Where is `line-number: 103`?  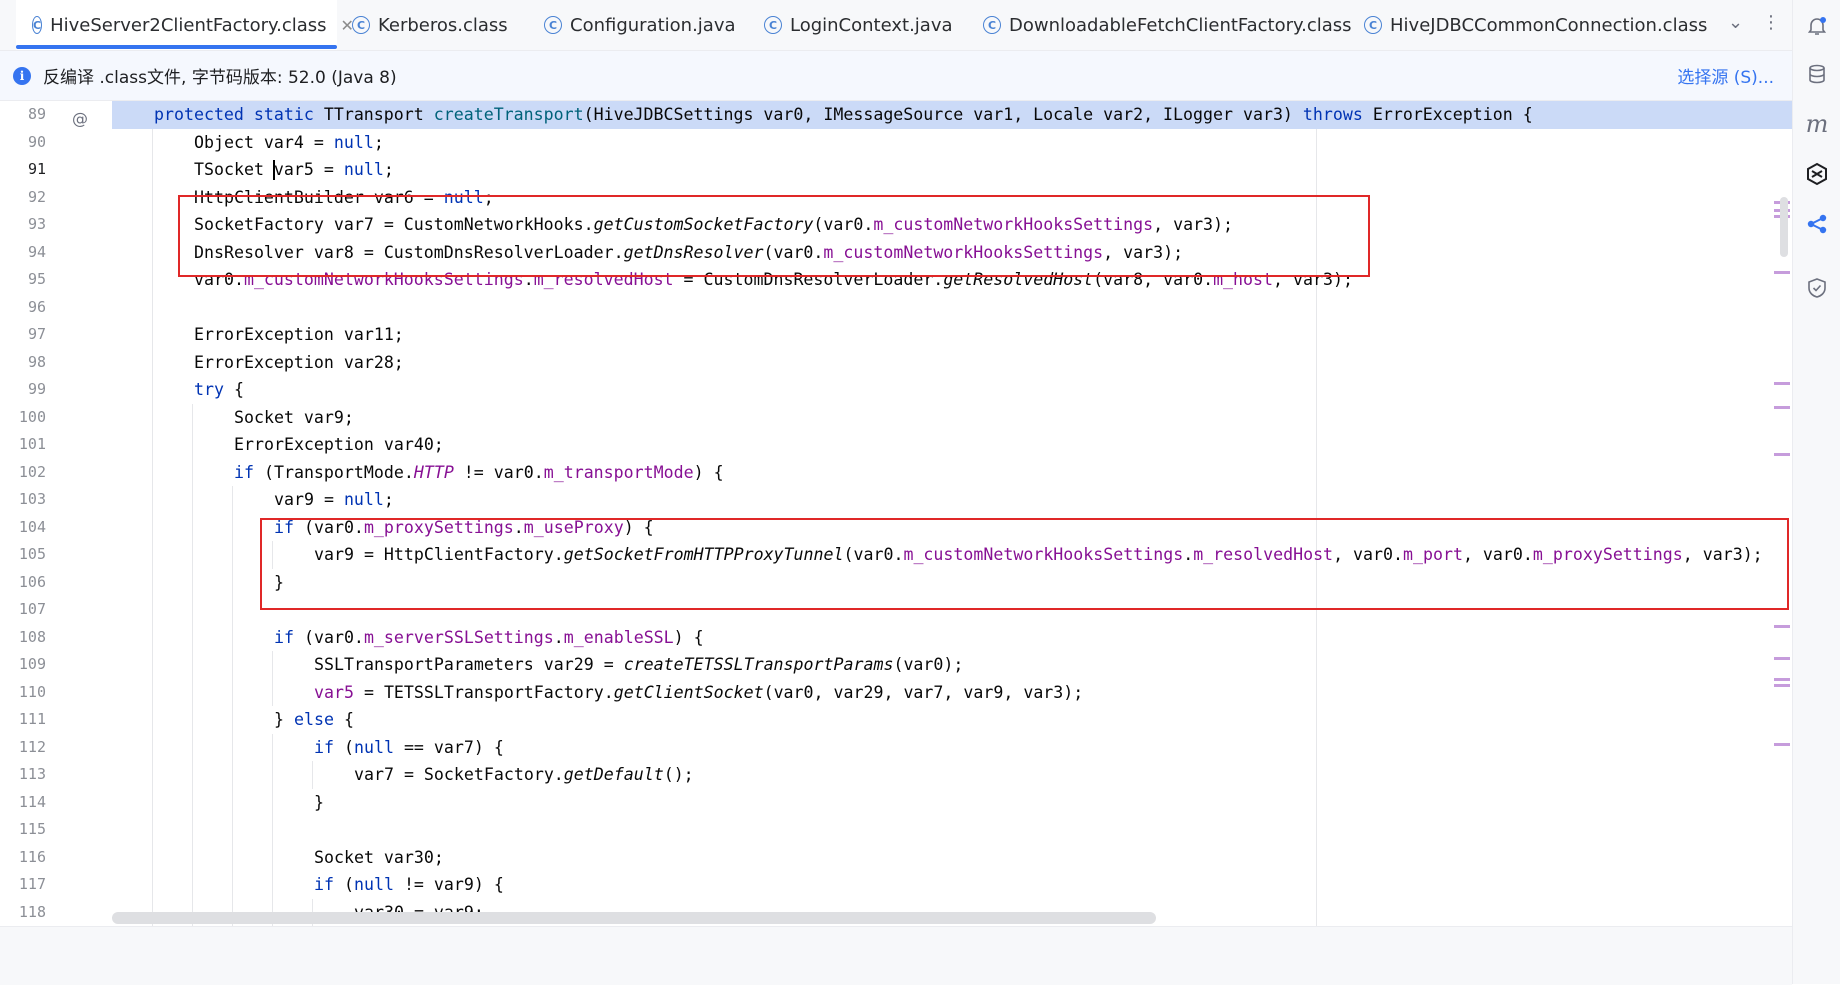
line-number: 103 is located at coordinates (32, 499).